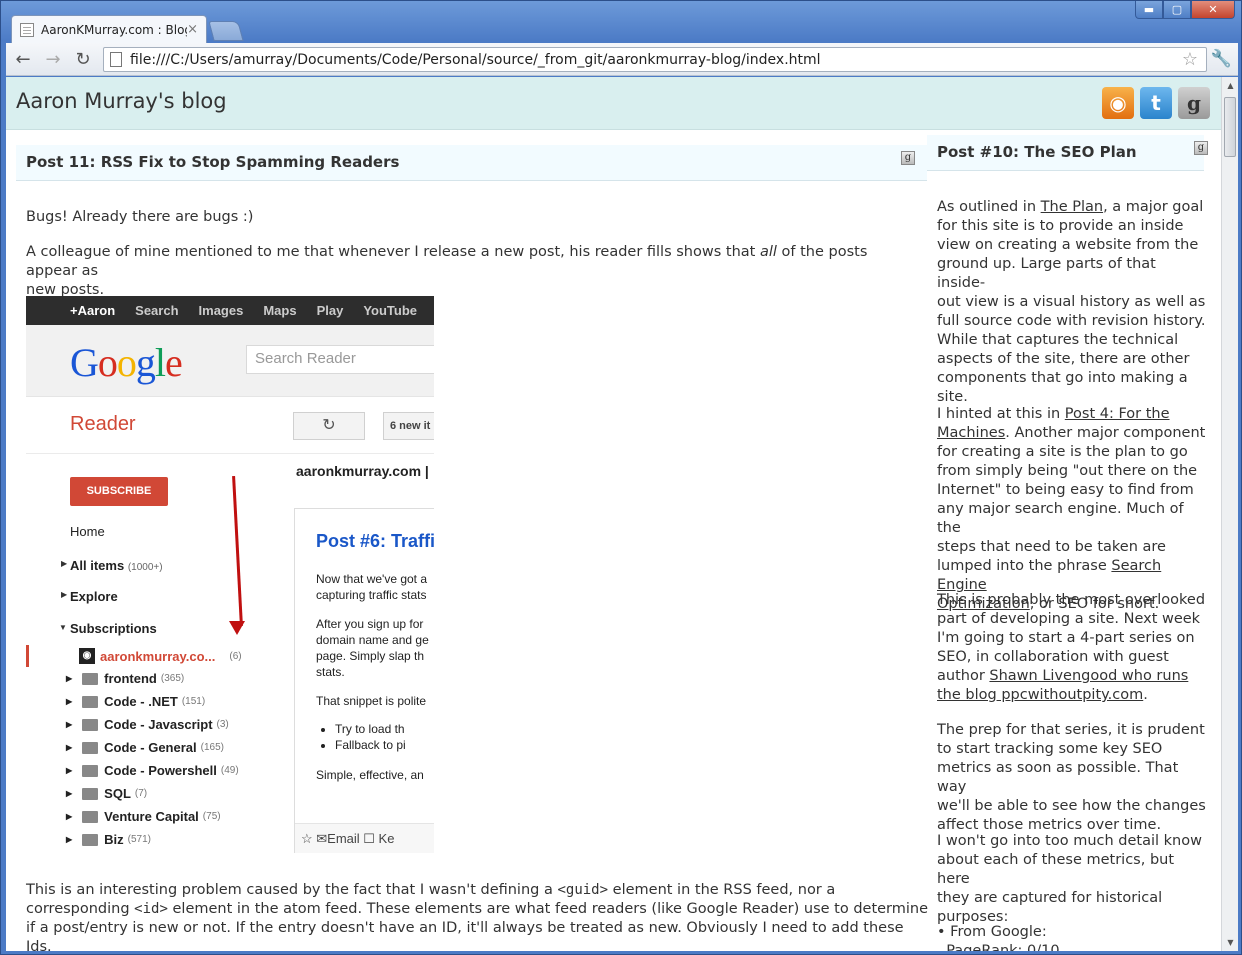 The image size is (1242, 955). What do you see at coordinates (121, 101) in the screenshot?
I see `site-title: Aaron Murray's blog` at bounding box center [121, 101].